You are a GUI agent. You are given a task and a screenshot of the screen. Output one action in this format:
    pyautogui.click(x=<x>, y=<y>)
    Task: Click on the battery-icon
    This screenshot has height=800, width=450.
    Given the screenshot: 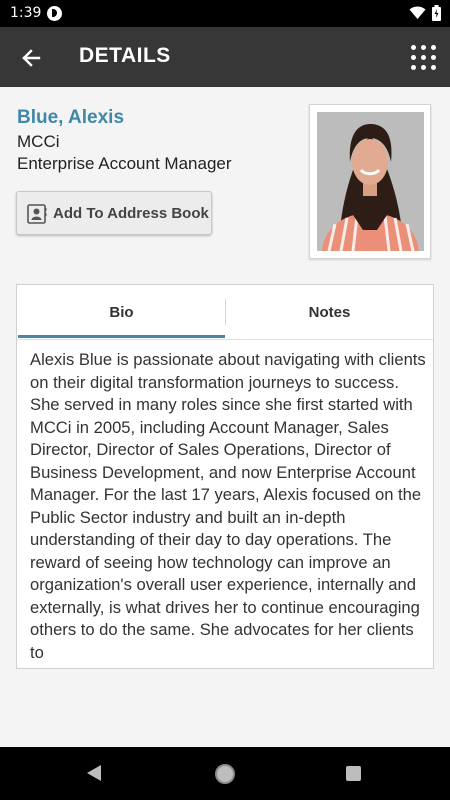 What is the action you would take?
    pyautogui.click(x=436, y=13)
    